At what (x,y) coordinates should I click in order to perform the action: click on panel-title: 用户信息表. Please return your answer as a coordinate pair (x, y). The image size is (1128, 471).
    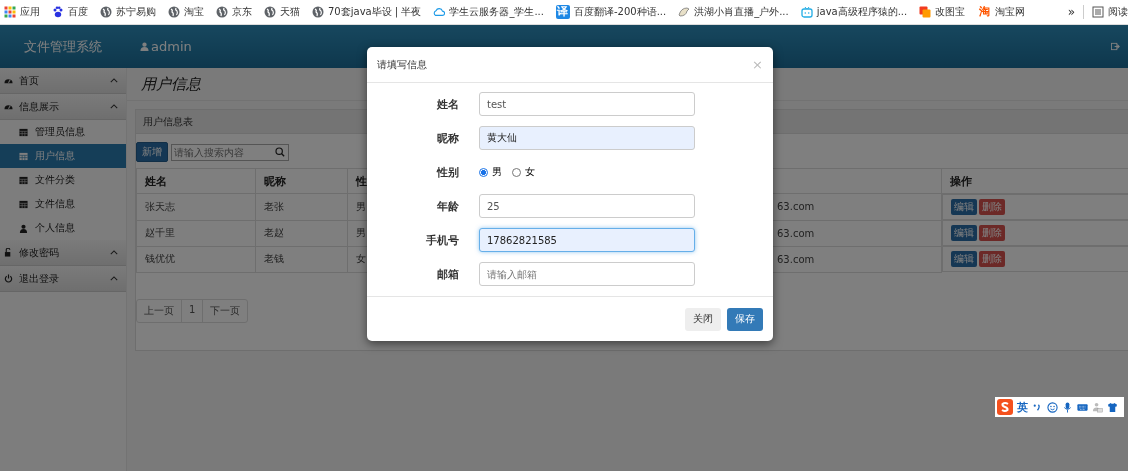
    Looking at the image, I should click on (168, 121).